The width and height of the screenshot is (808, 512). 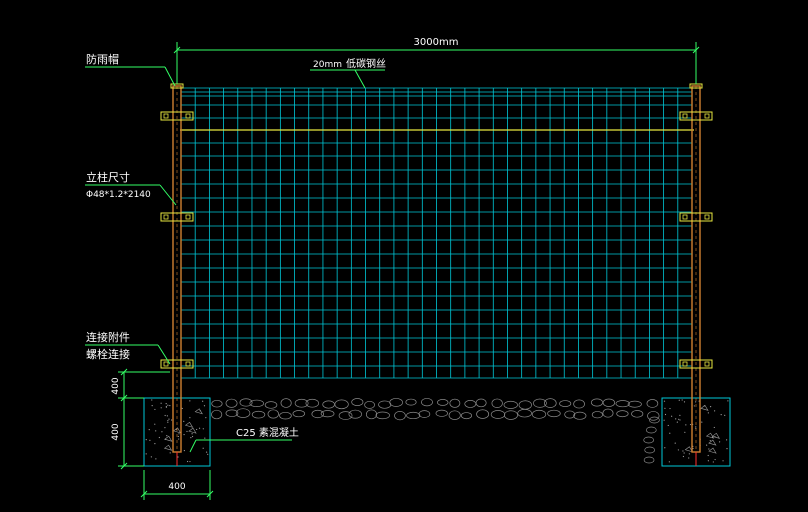 I want to click on connector-label-1: 连接附件, so click(x=108, y=337).